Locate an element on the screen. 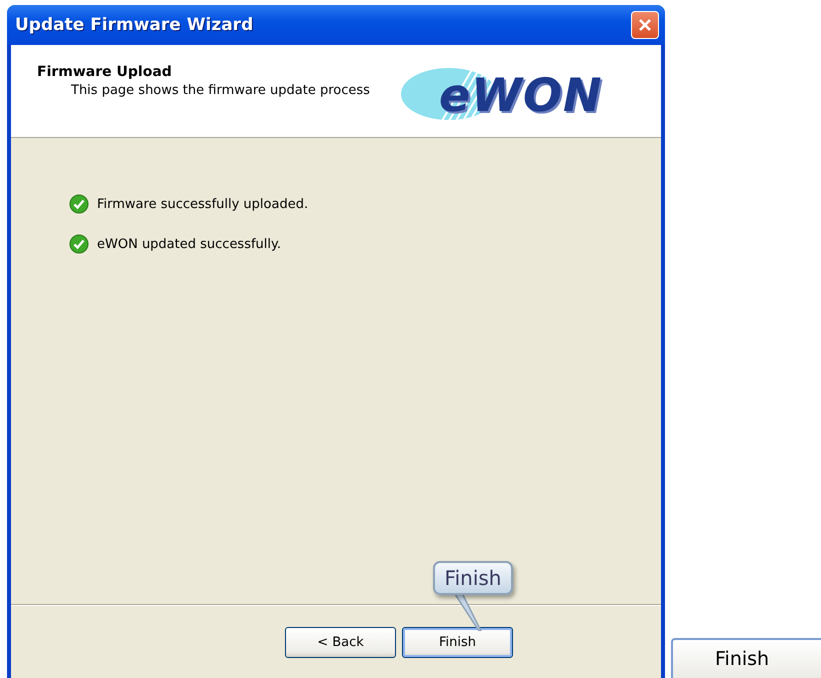 The image size is (821, 678). logo: eWON is located at coordinates (515, 95).